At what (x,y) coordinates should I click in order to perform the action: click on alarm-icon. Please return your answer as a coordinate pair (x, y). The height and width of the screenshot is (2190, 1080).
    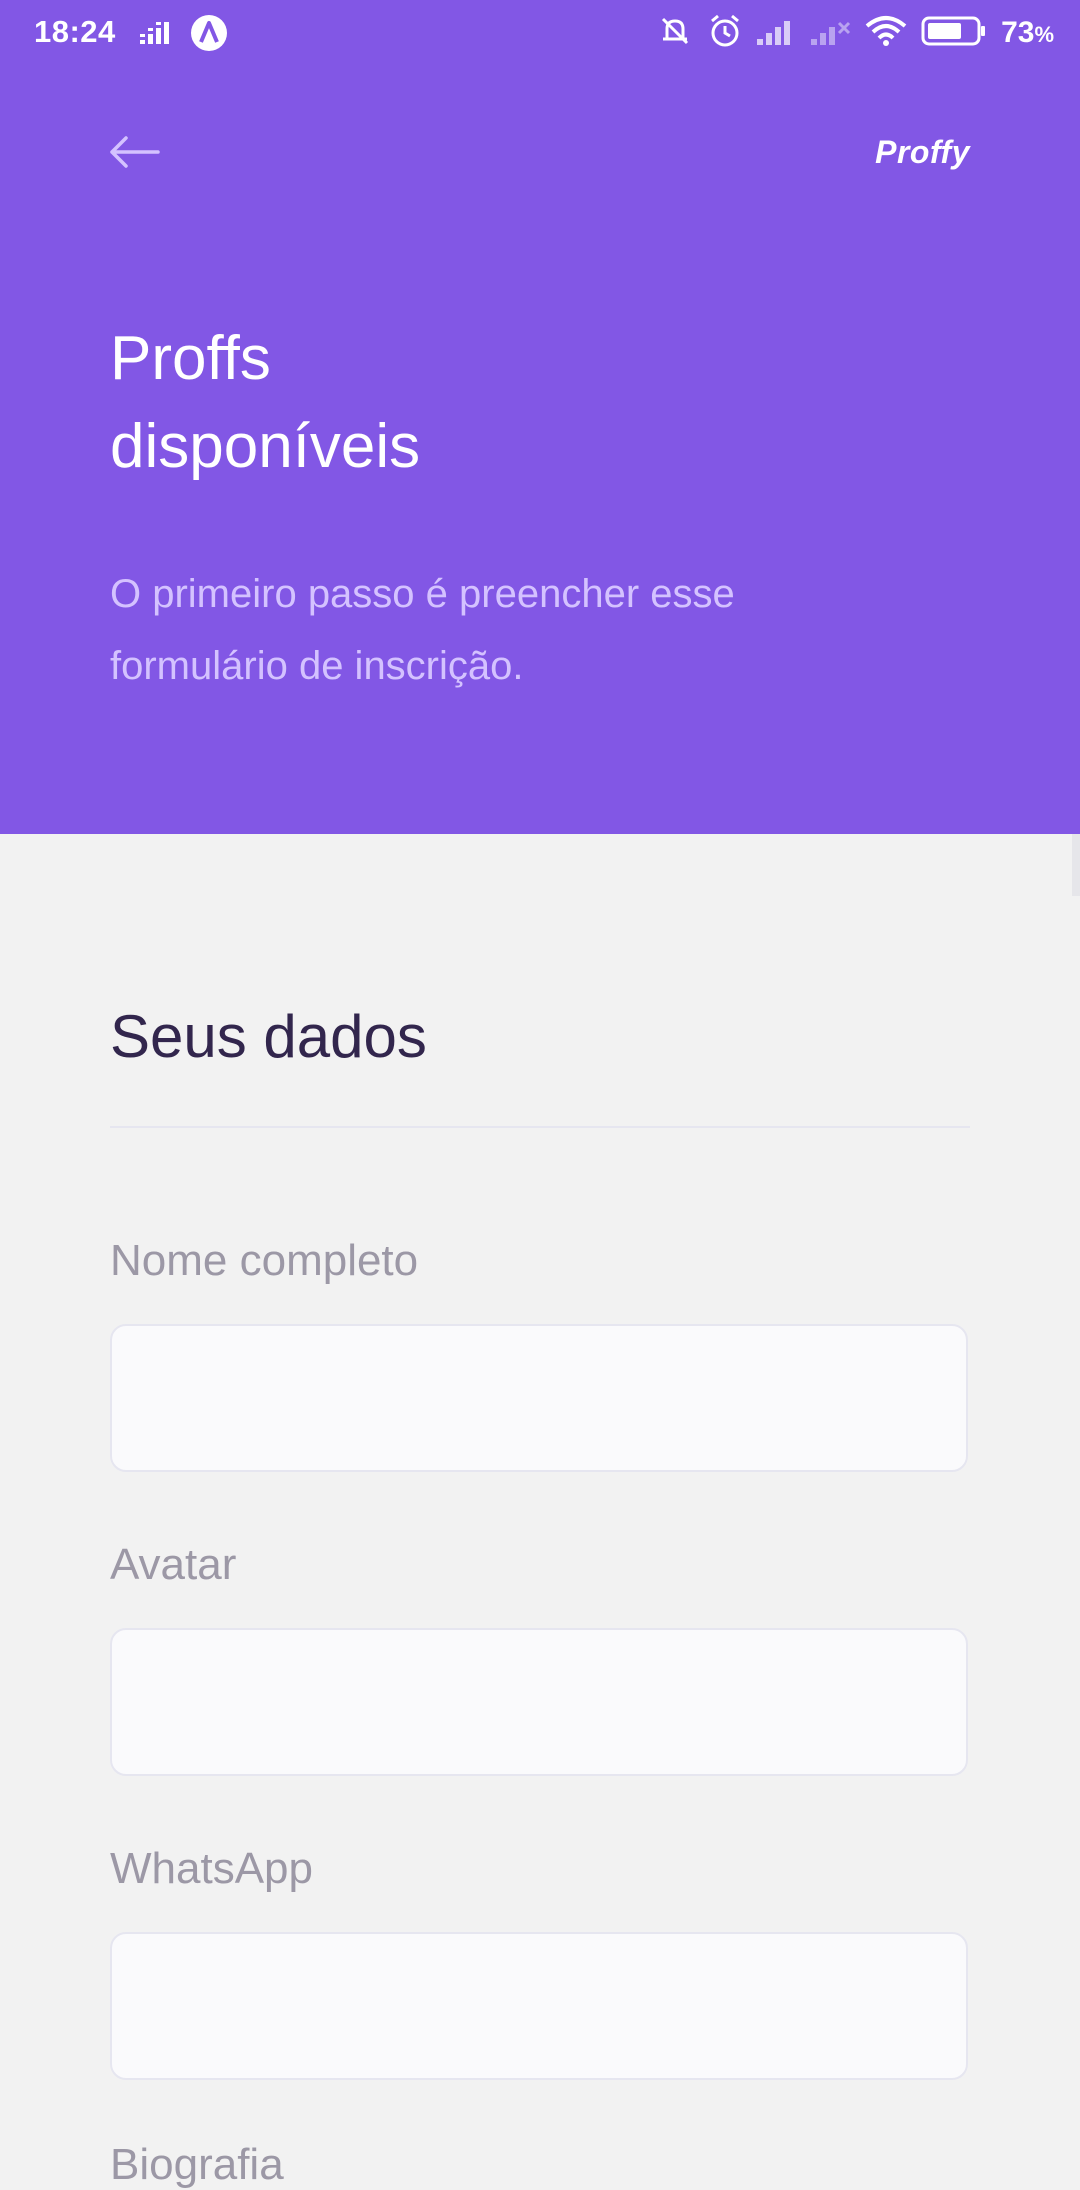
    Looking at the image, I should click on (725, 33).